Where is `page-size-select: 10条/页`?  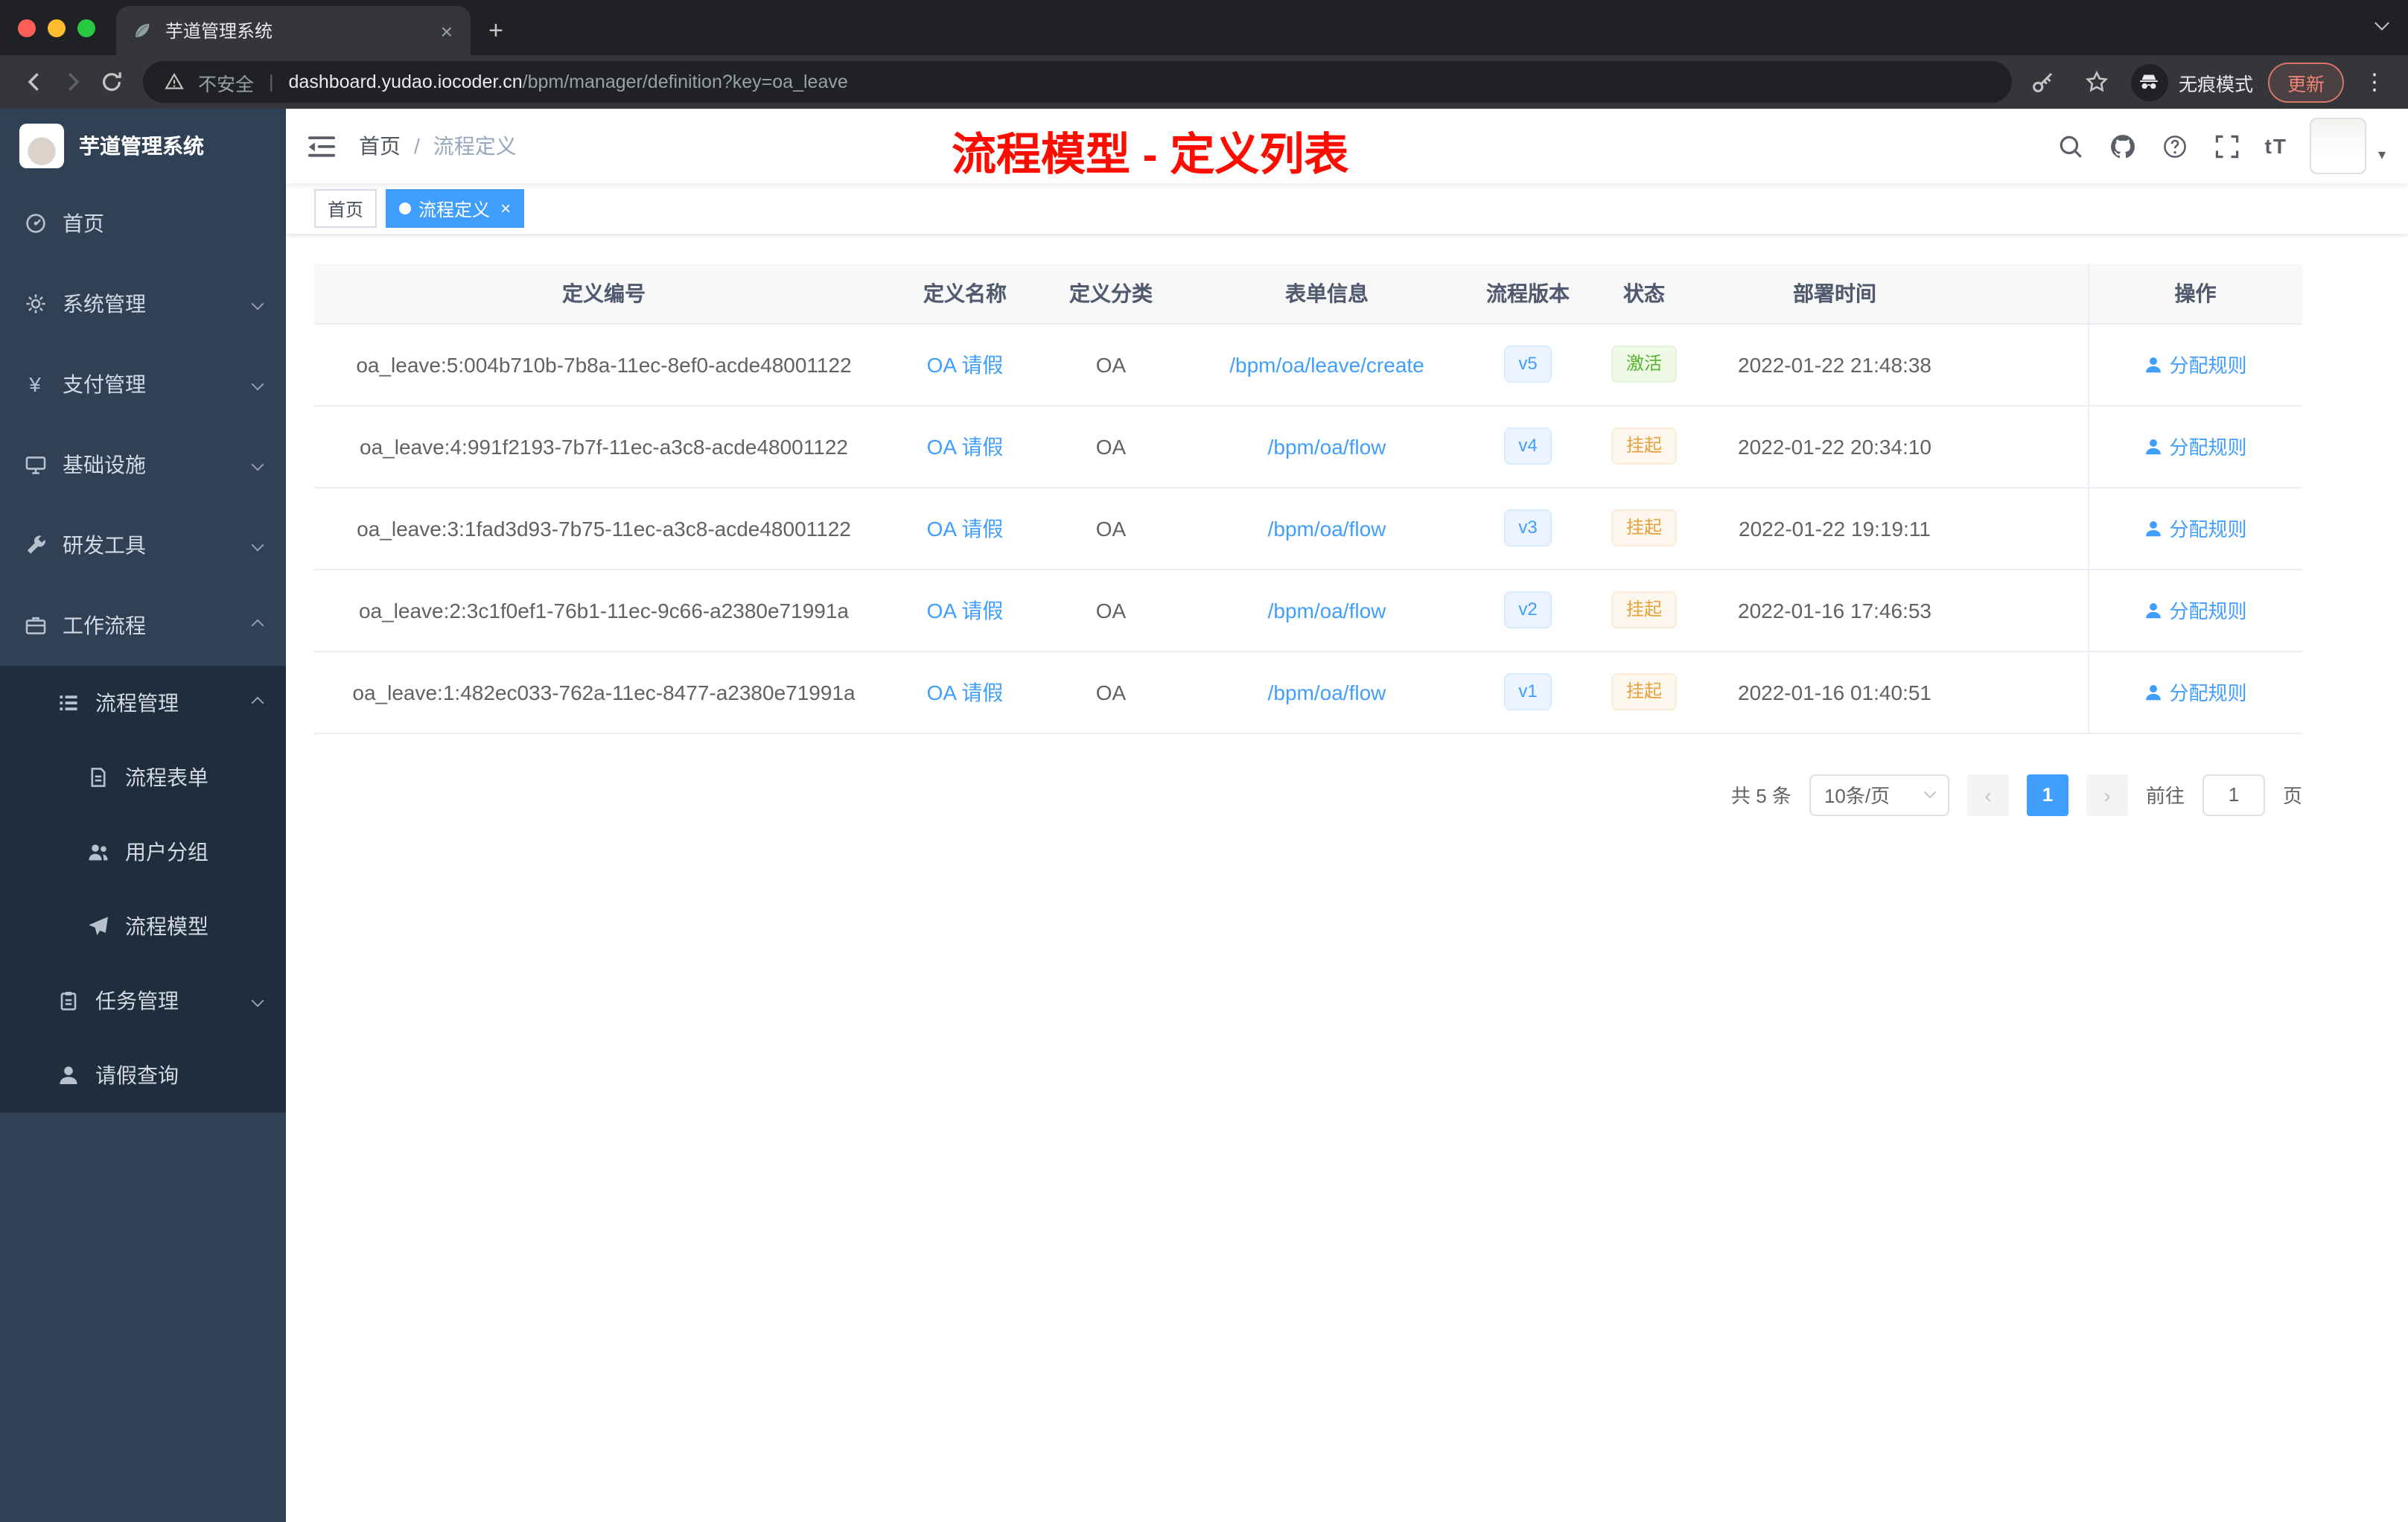 page-size-select: 10条/页 is located at coordinates (1879, 794).